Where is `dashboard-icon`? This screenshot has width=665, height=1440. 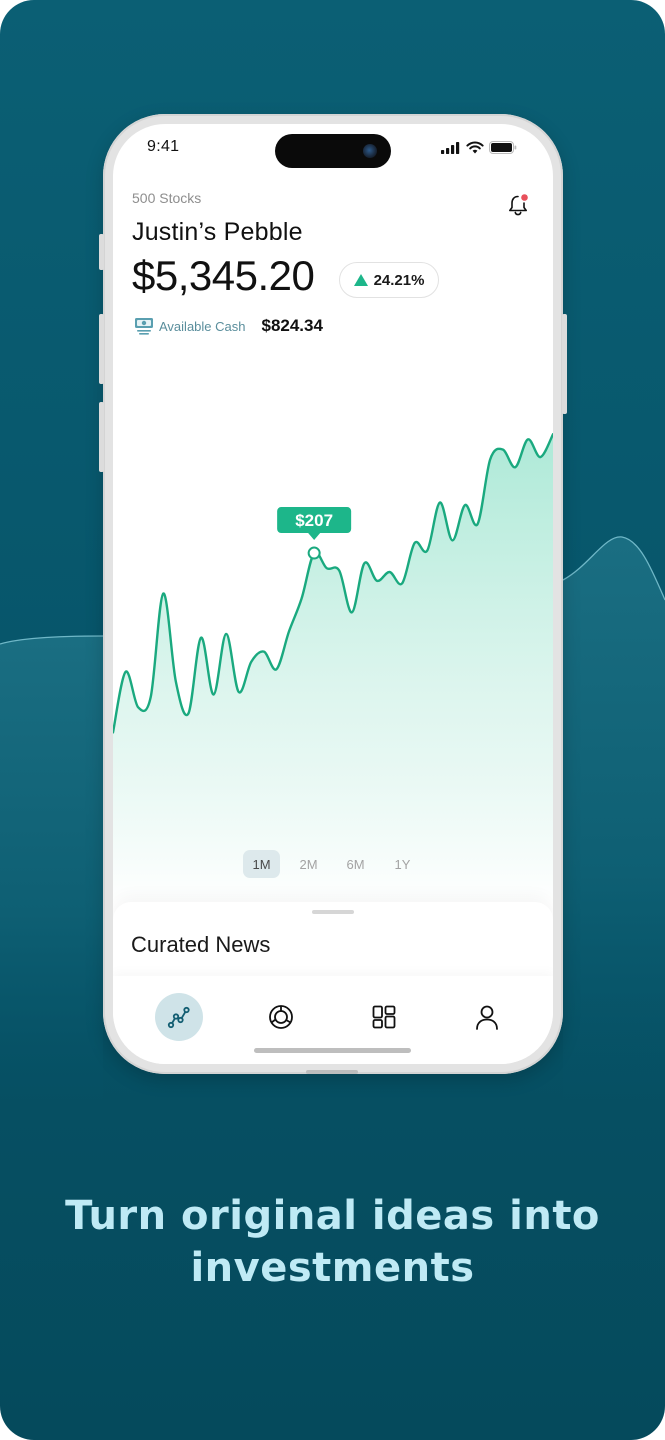 dashboard-icon is located at coordinates (384, 1017).